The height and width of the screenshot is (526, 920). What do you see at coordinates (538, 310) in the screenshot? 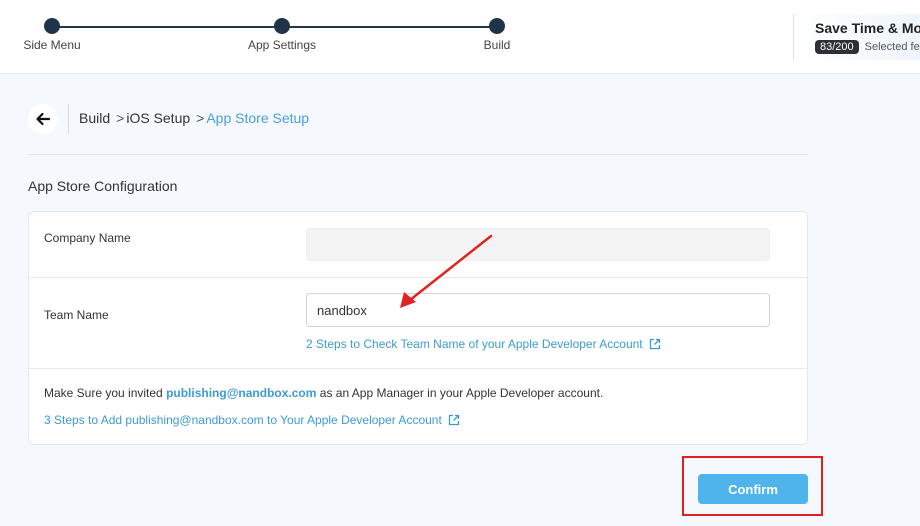
I see `team-name-input` at bounding box center [538, 310].